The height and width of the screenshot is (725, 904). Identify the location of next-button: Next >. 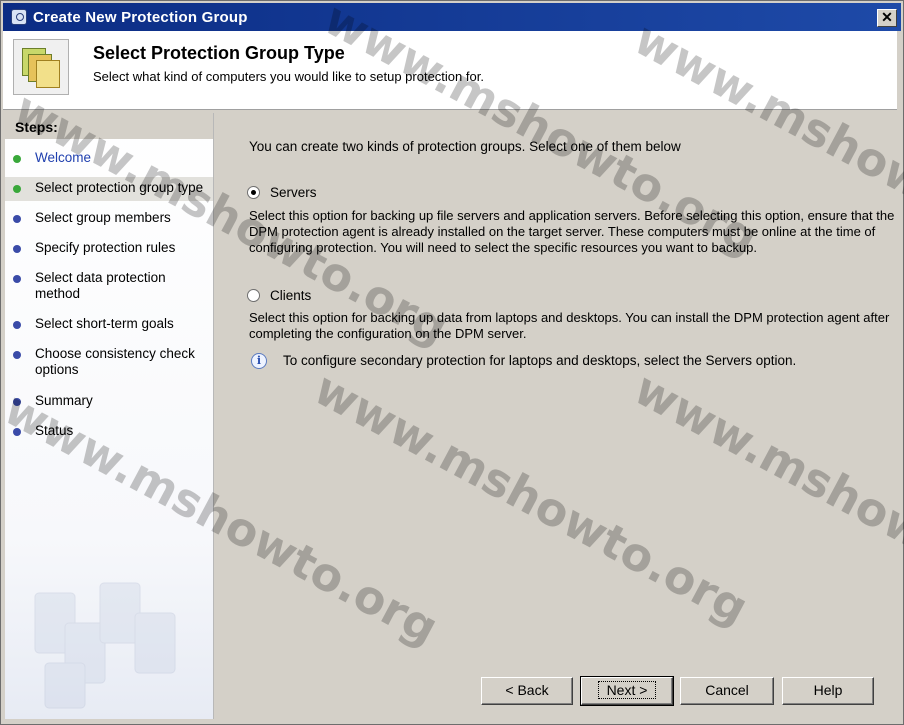
(627, 691).